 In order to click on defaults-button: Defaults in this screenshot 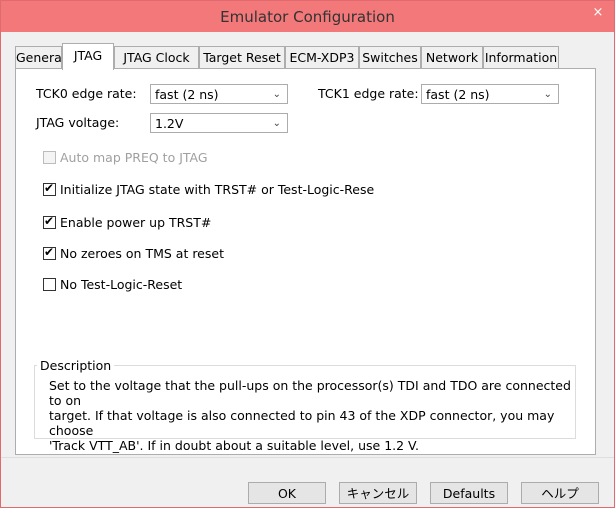, I will do `click(469, 493)`.